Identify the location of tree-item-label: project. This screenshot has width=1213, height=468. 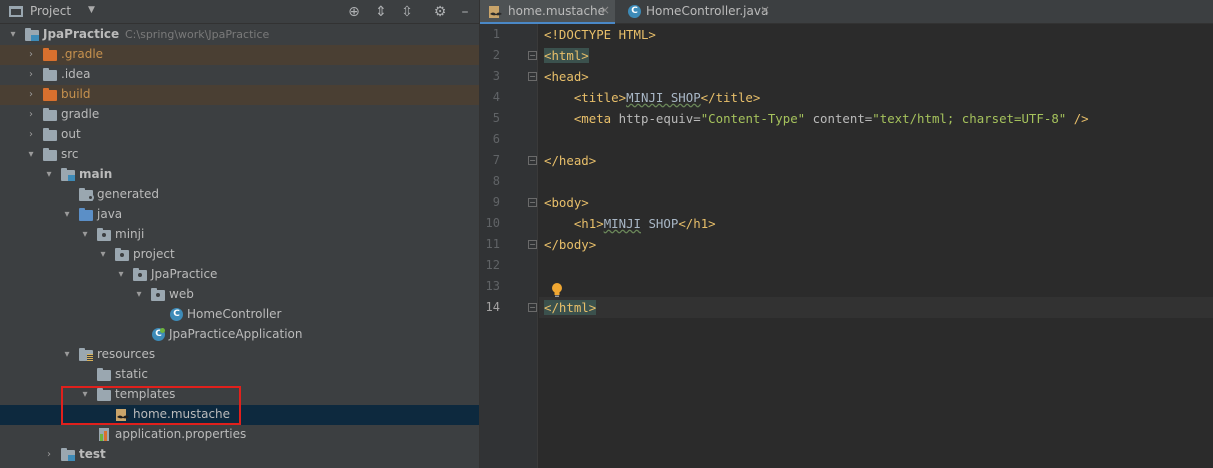
(154, 254).